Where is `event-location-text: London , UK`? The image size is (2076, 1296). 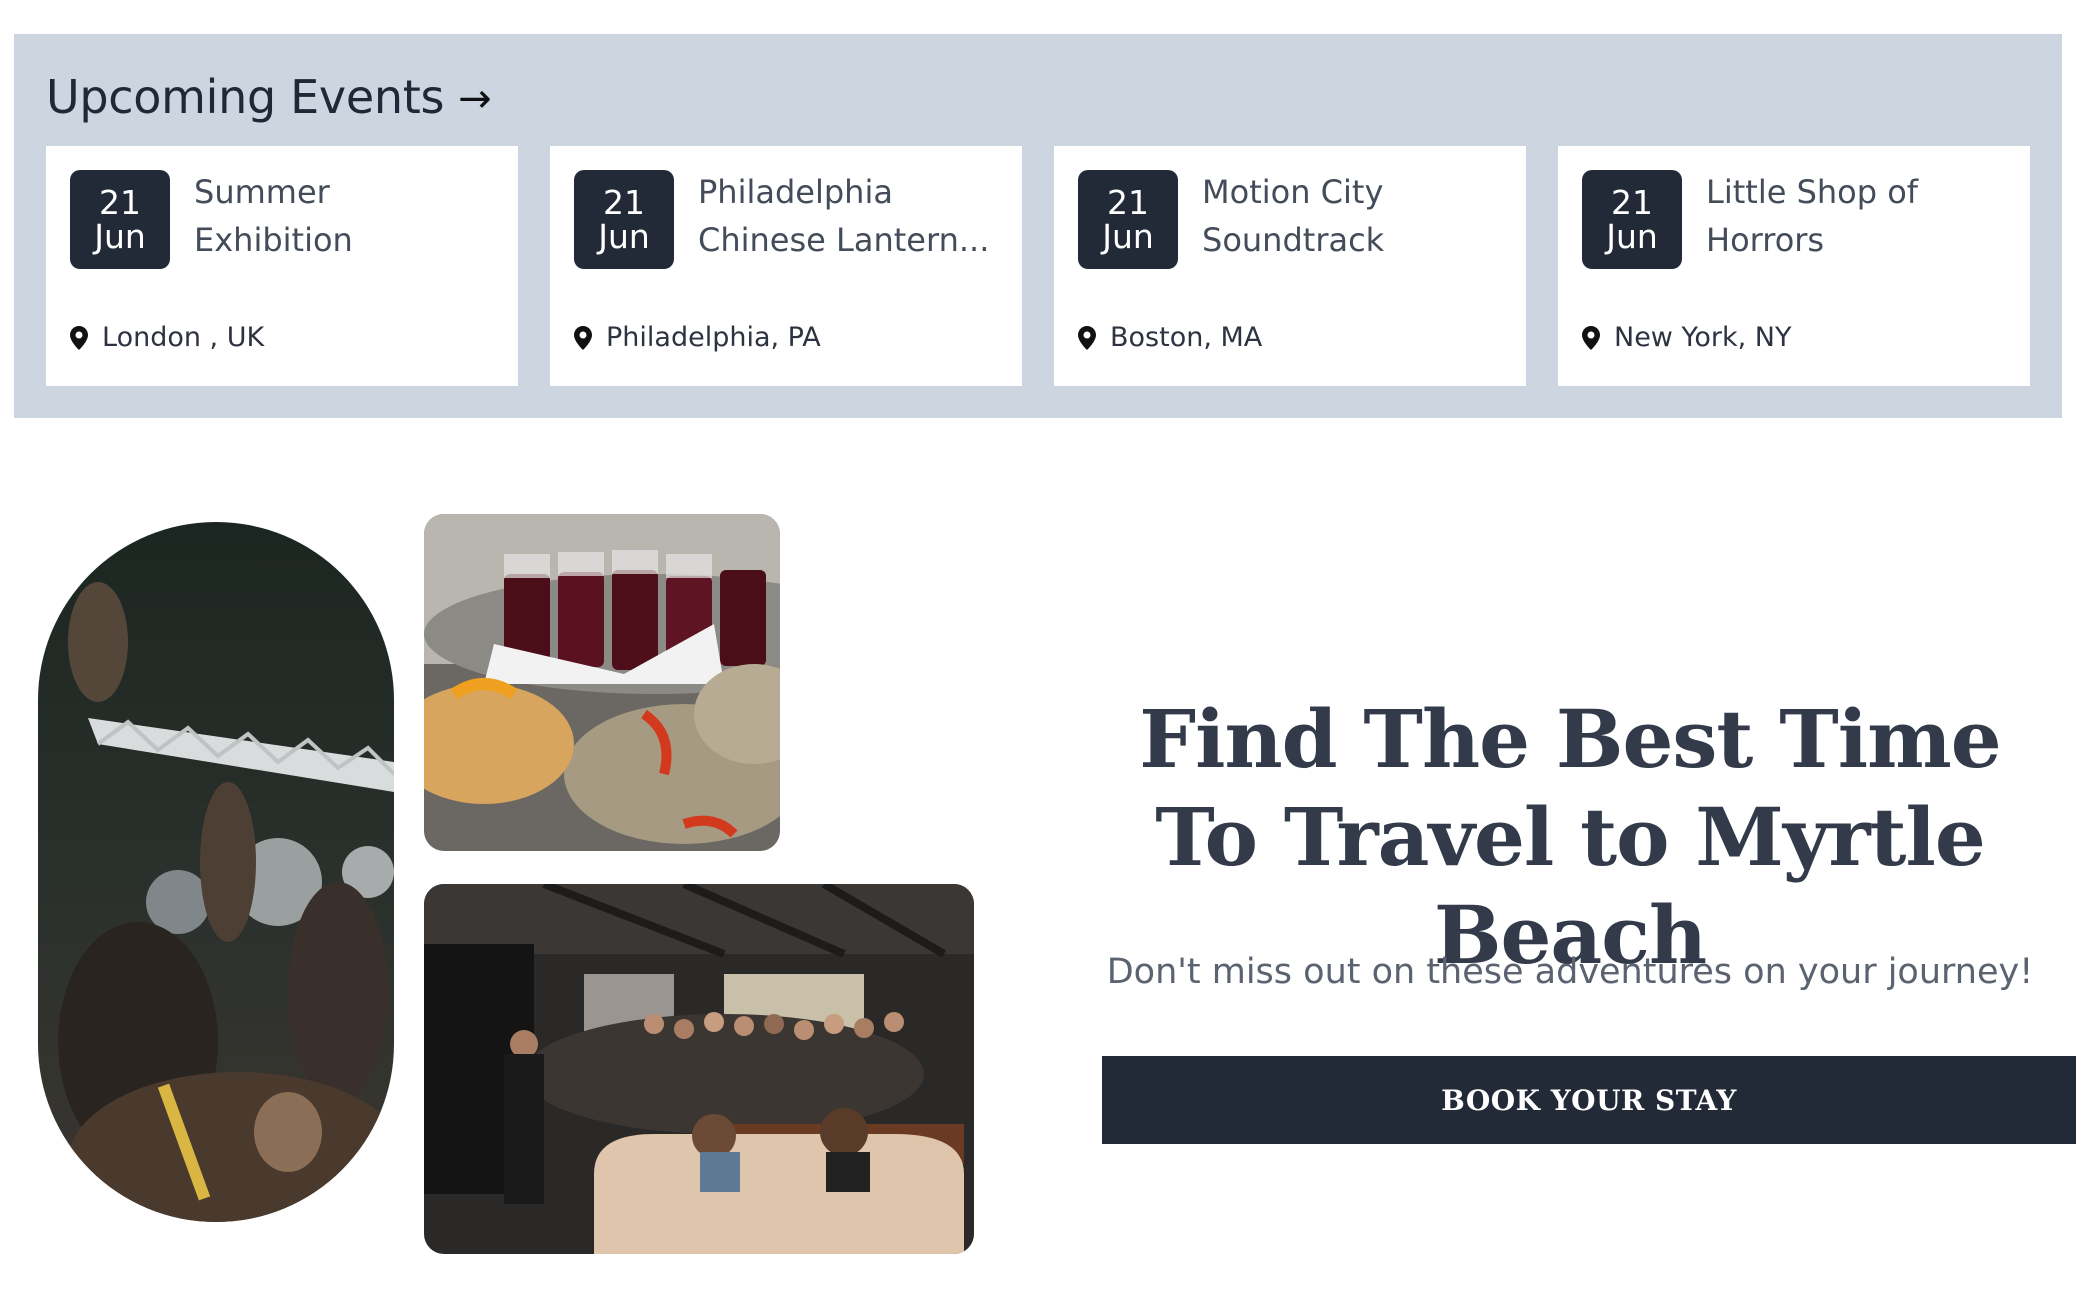 event-location-text: London , UK is located at coordinates (183, 337).